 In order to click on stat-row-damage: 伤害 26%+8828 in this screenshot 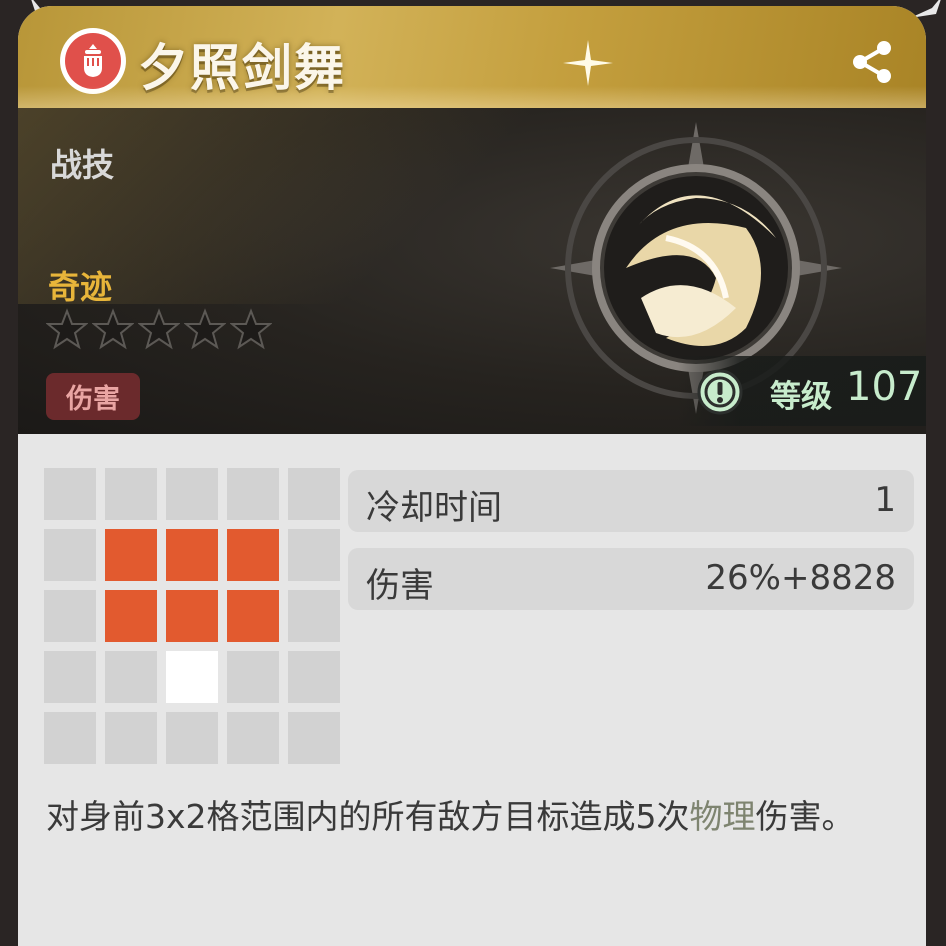, I will do `click(631, 579)`.